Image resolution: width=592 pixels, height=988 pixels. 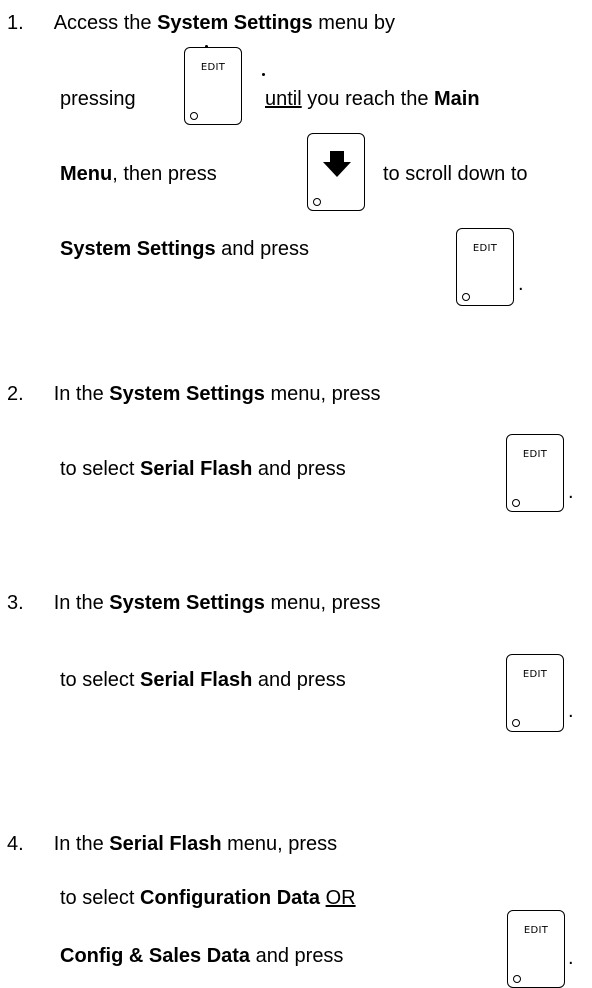 What do you see at coordinates (15, 844) in the screenshot?
I see `step-number: 4.` at bounding box center [15, 844].